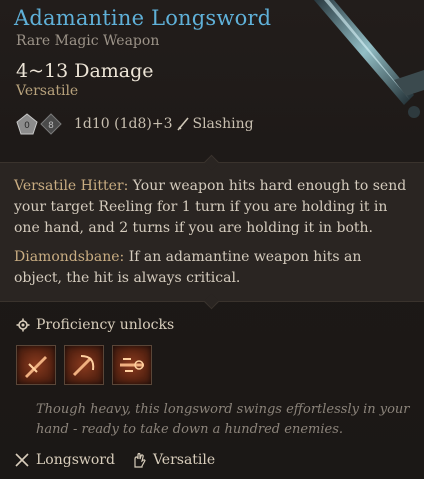  What do you see at coordinates (23, 325) in the screenshot?
I see `proficiency-gear-icon` at bounding box center [23, 325].